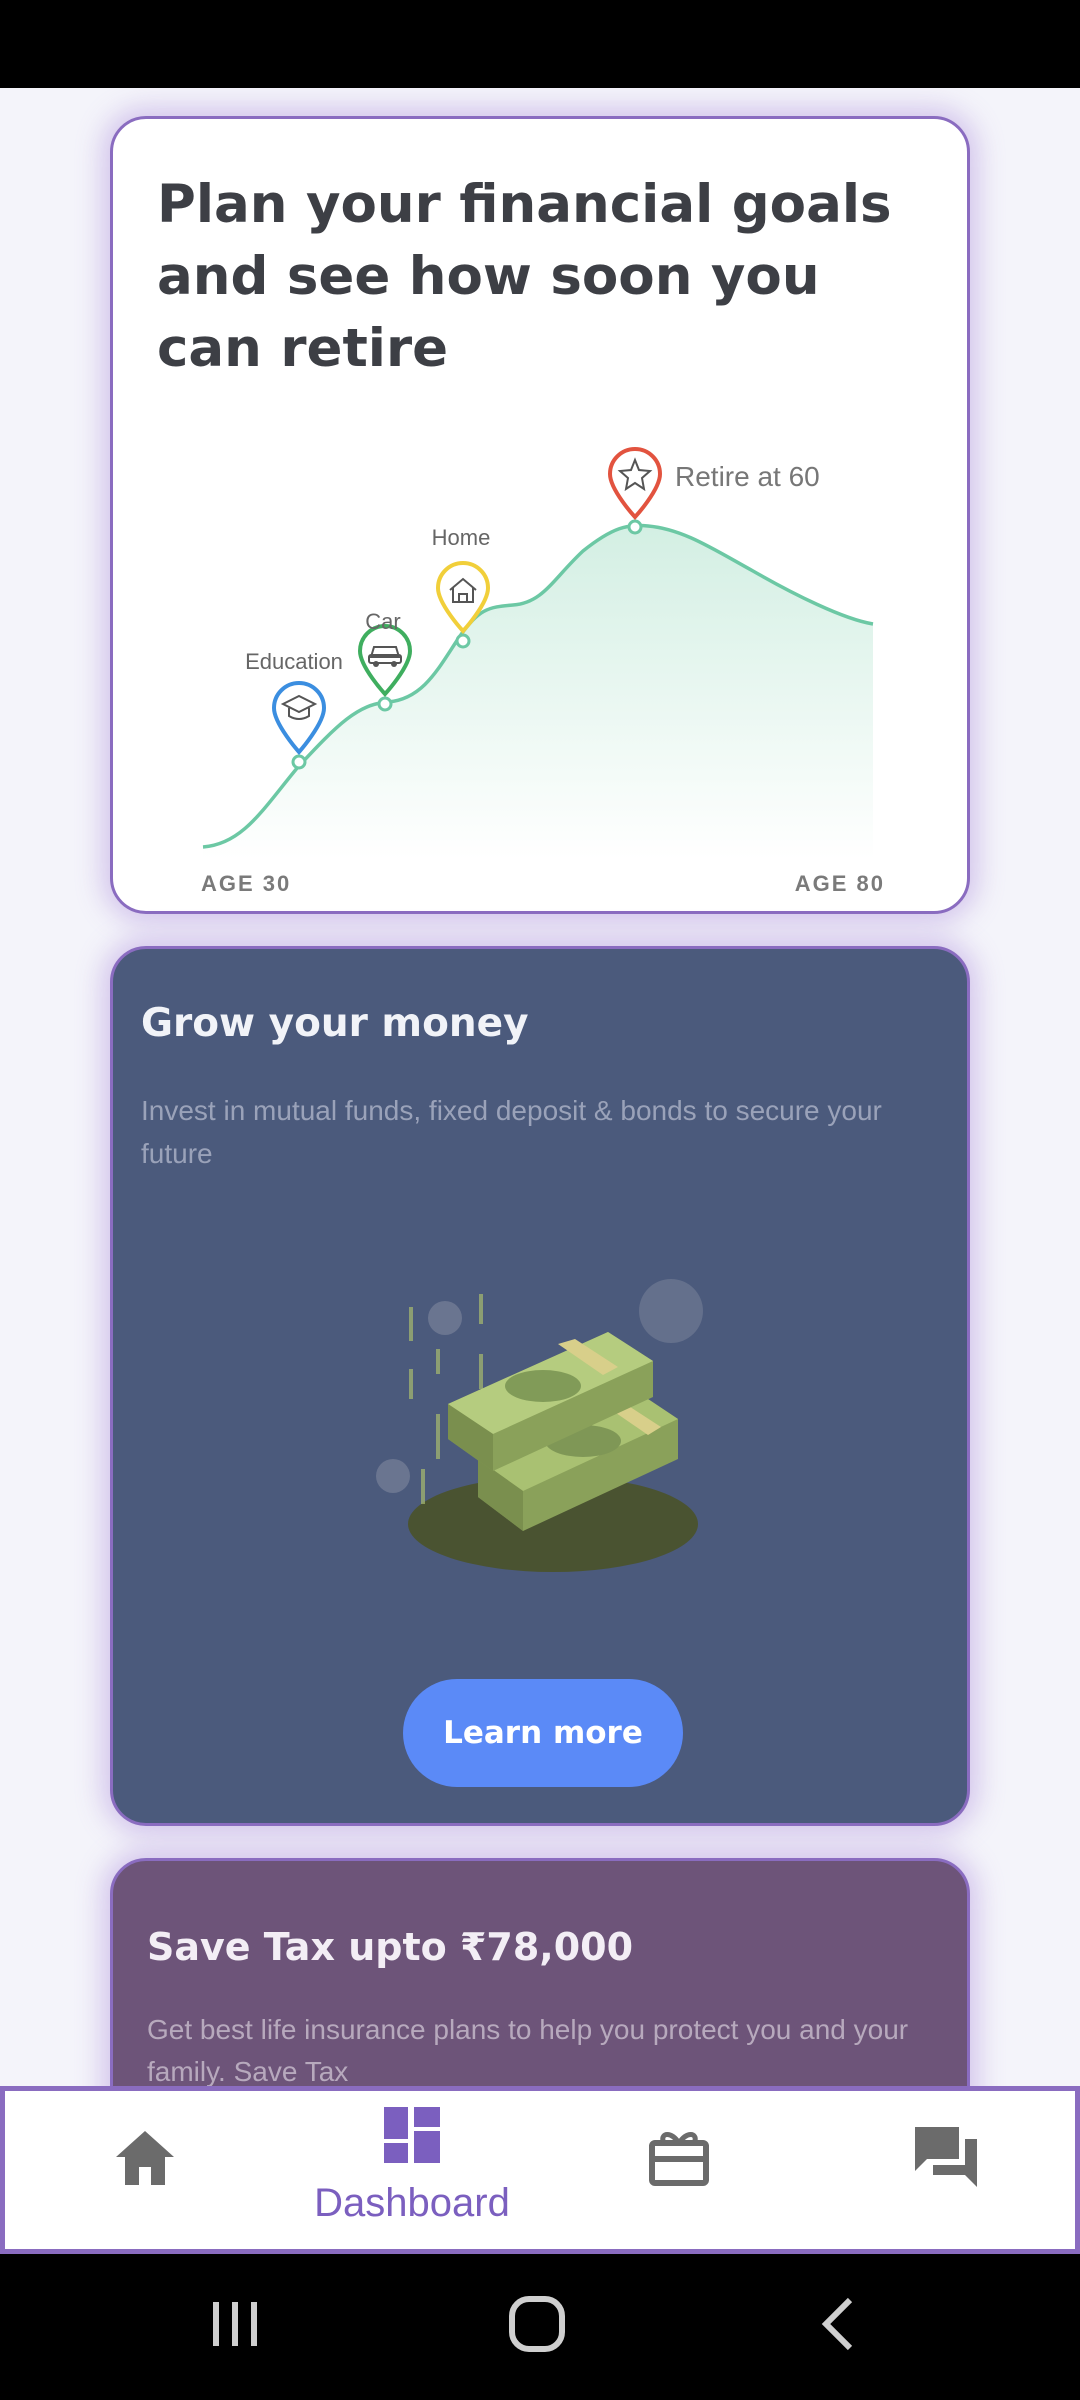 Image resolution: width=1080 pixels, height=2400 pixels. I want to click on gift-icon, so click(679, 2159).